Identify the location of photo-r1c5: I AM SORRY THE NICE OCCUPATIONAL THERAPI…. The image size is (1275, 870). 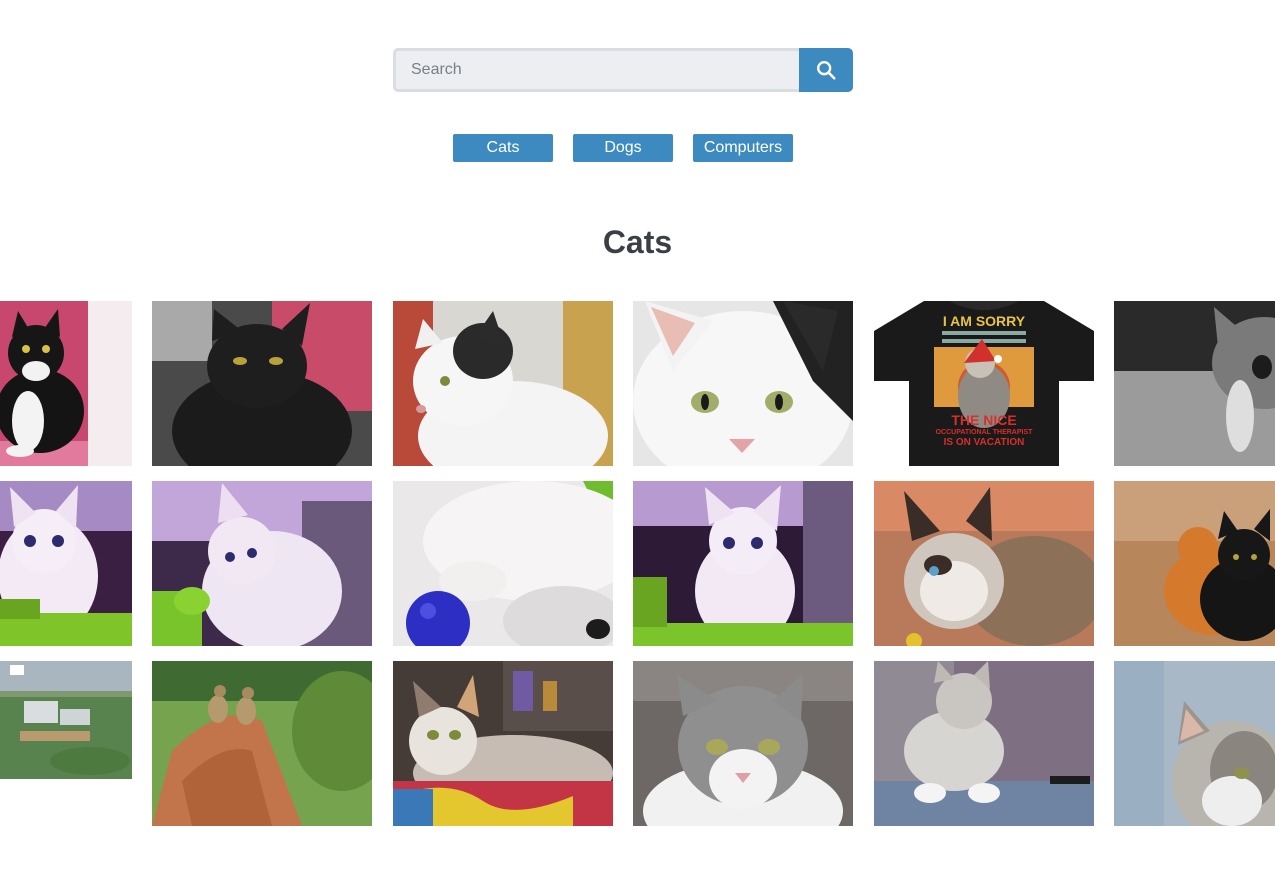
(984, 383).